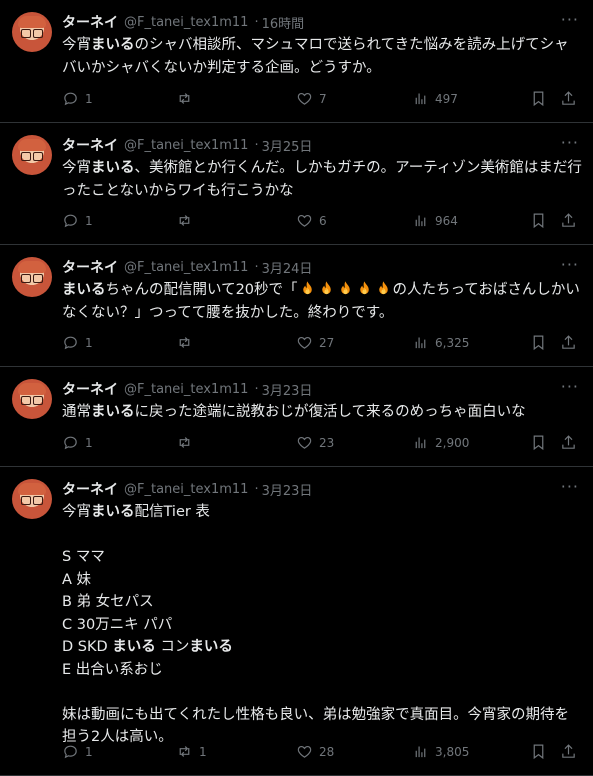  Describe the element at coordinates (435, 98) in the screenshot. I see `views-button: 497` at that location.